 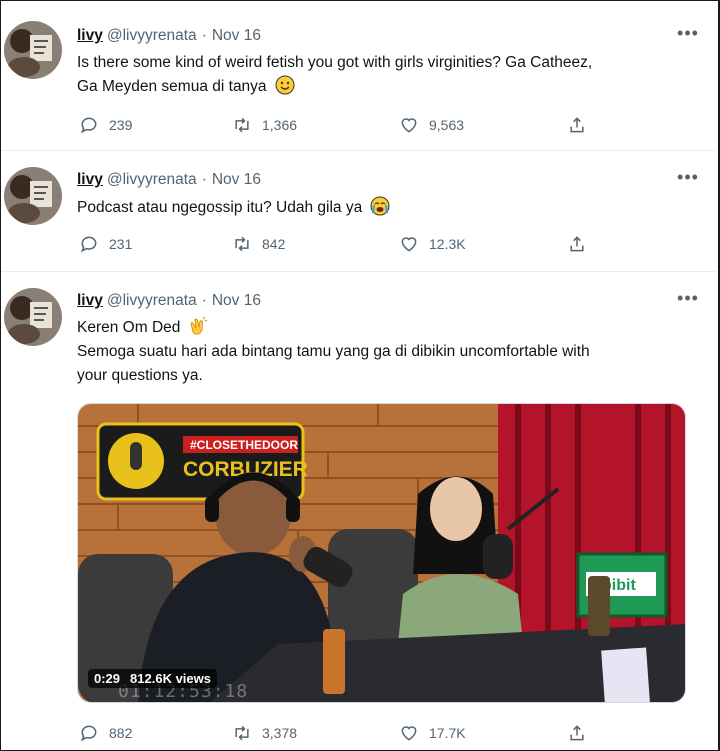 I want to click on clapping-hands-emoji, so click(x=198, y=325).